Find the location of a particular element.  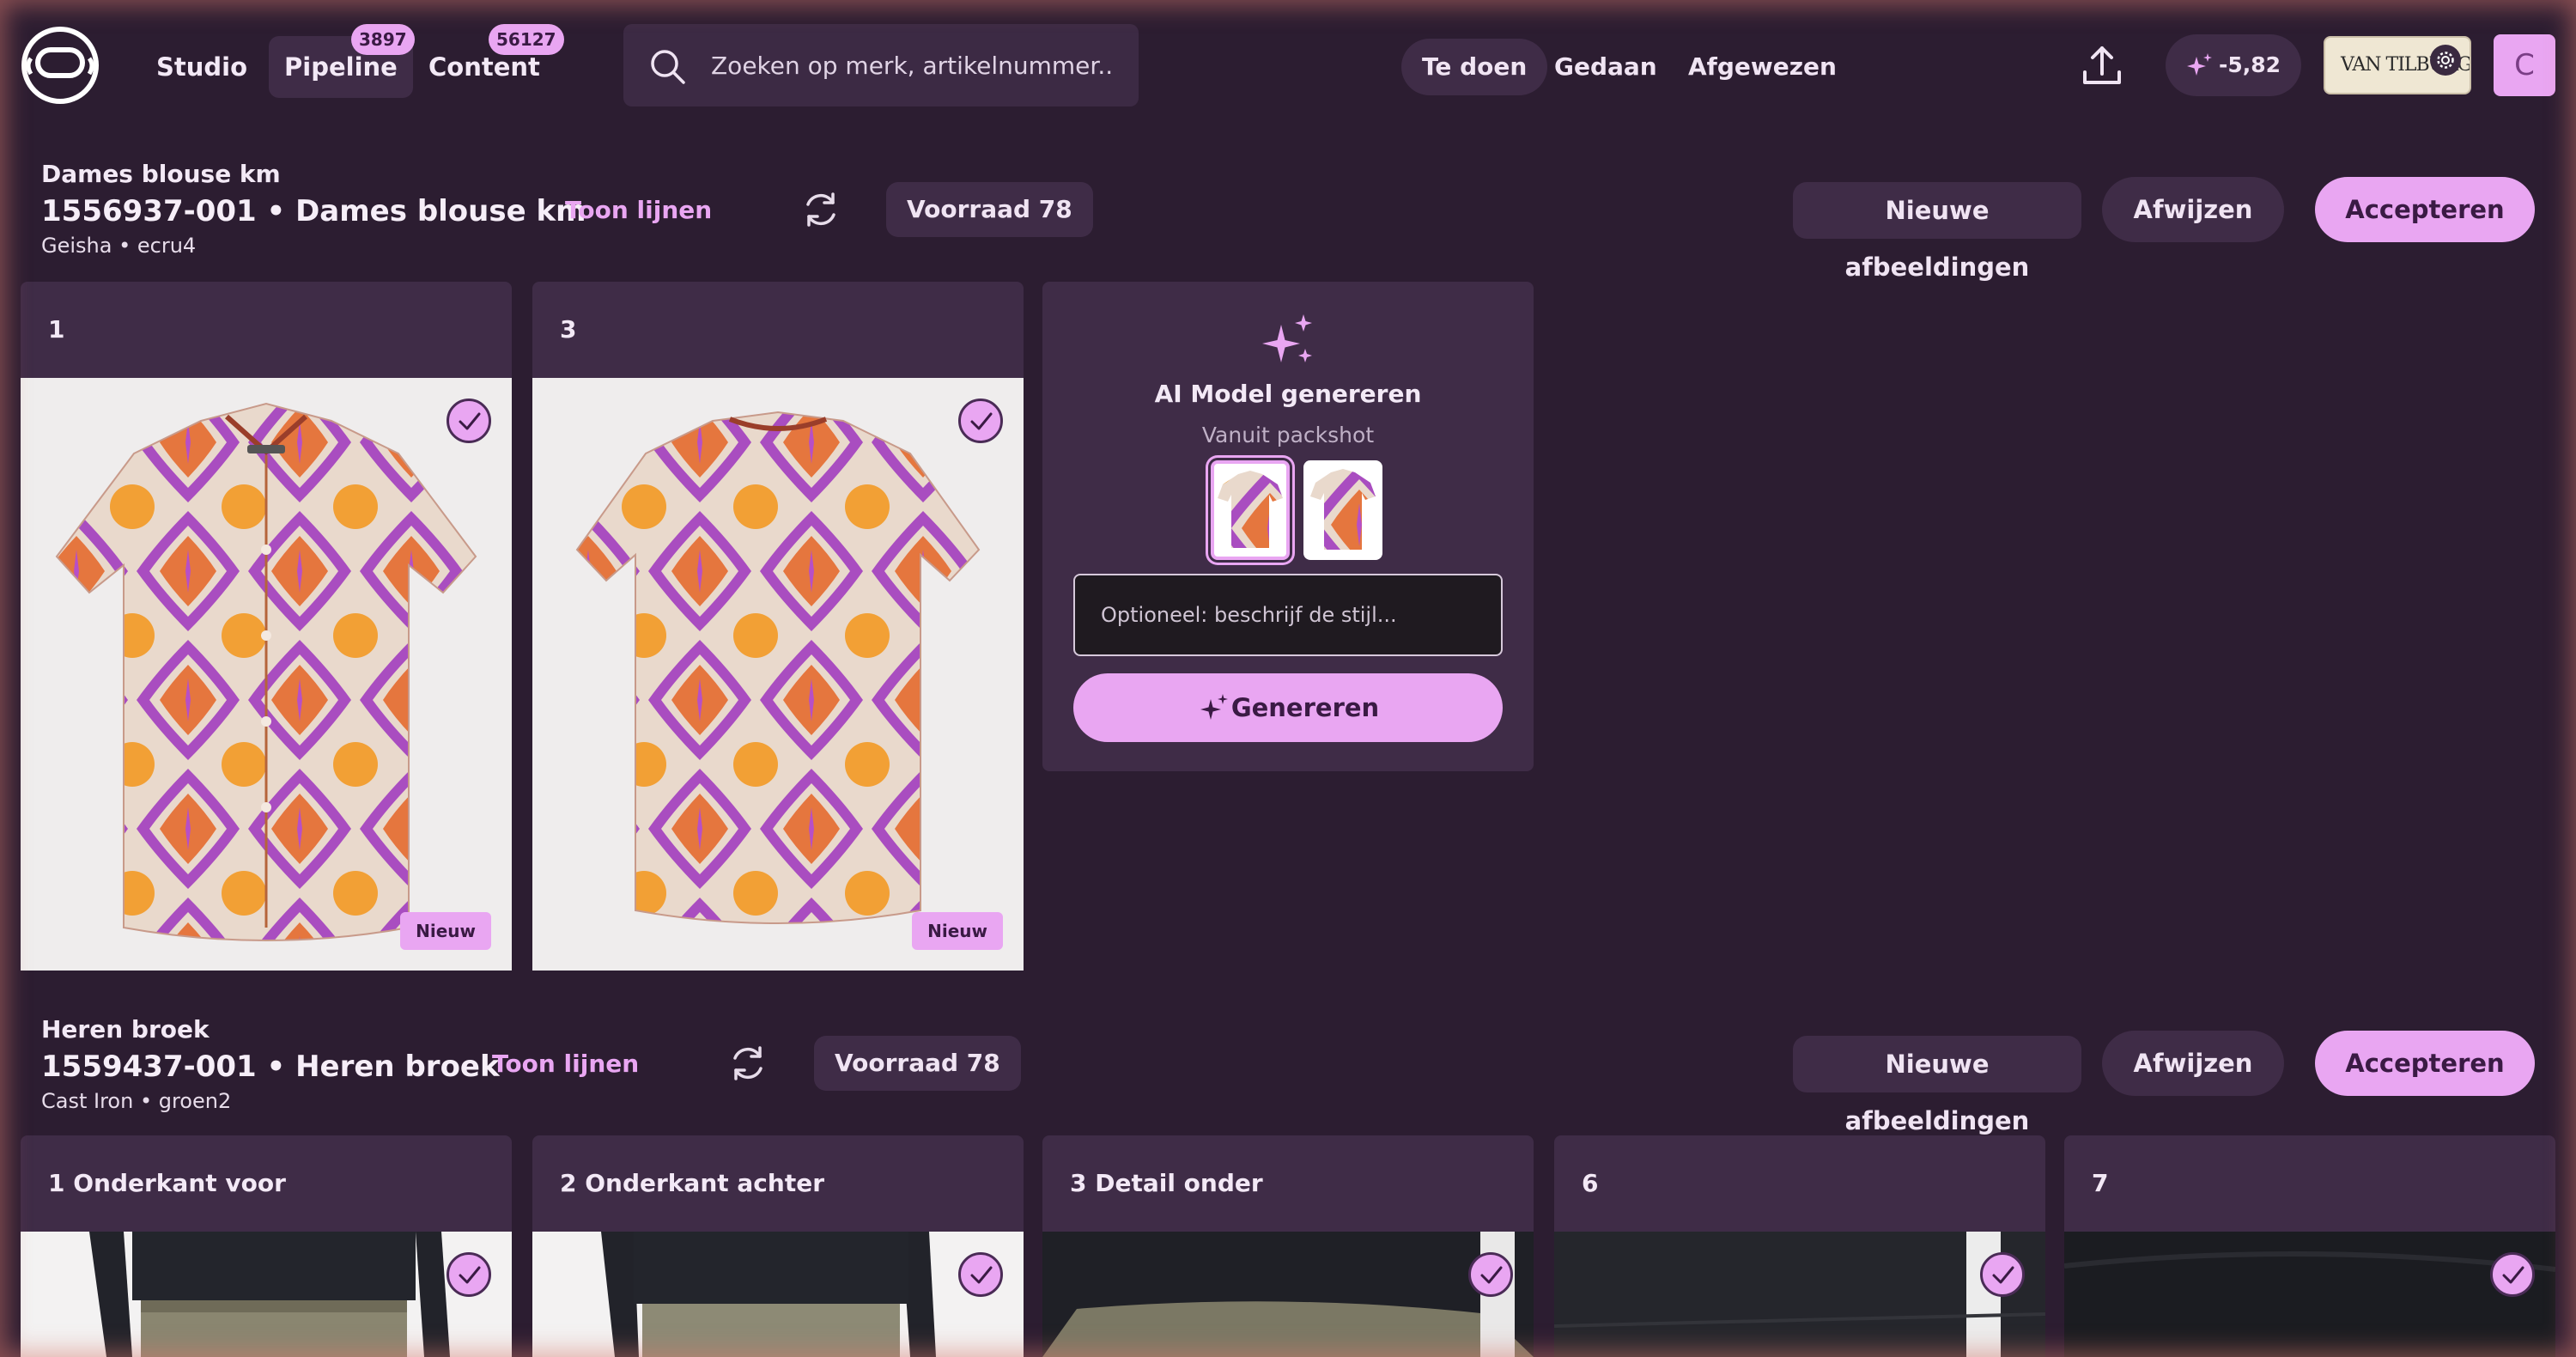

trousers-back-image is located at coordinates (768, 1294).